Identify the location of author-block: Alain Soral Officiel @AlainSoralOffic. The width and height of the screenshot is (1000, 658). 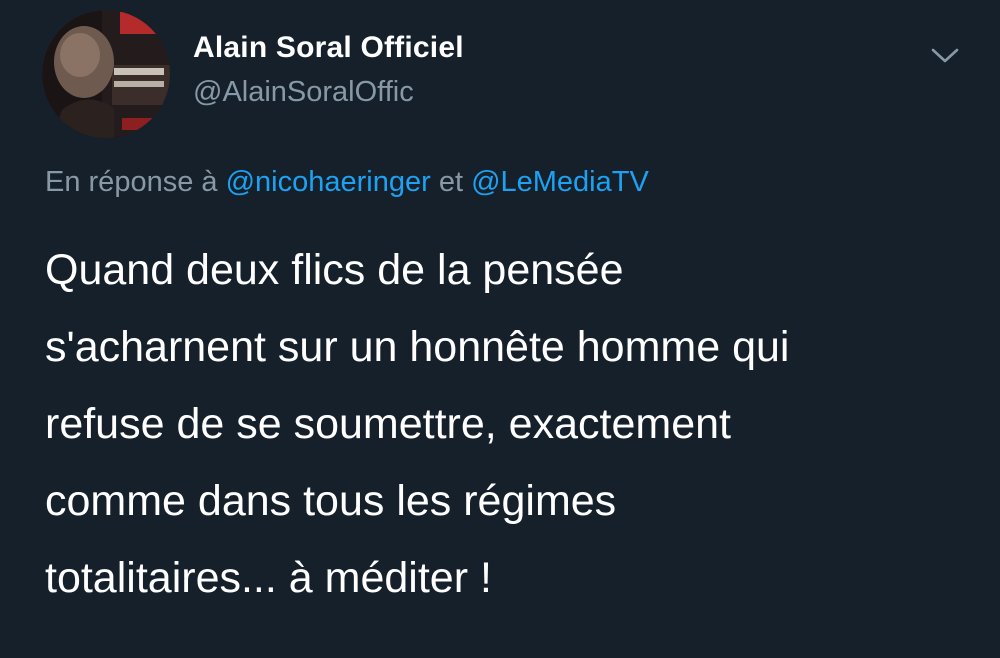
(328, 70).